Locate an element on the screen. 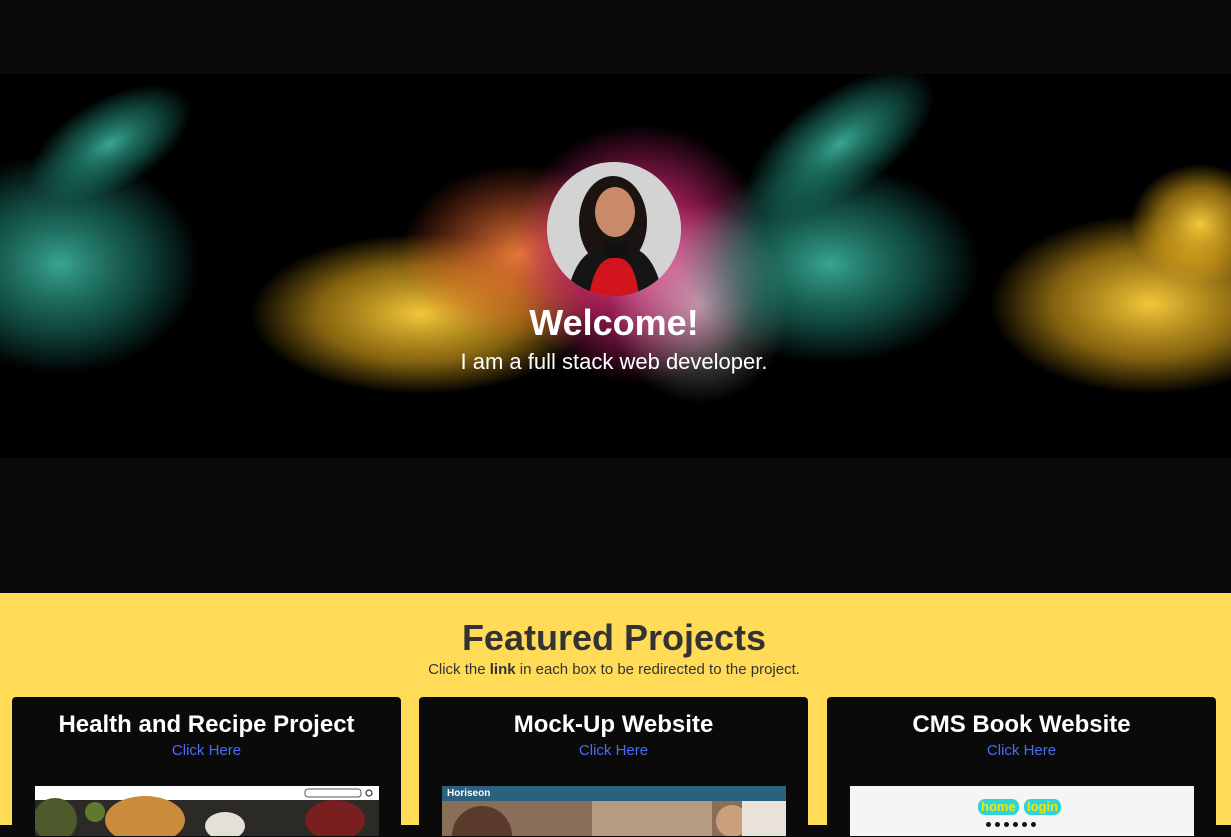  section-title: Featured Projects is located at coordinates (614, 637).